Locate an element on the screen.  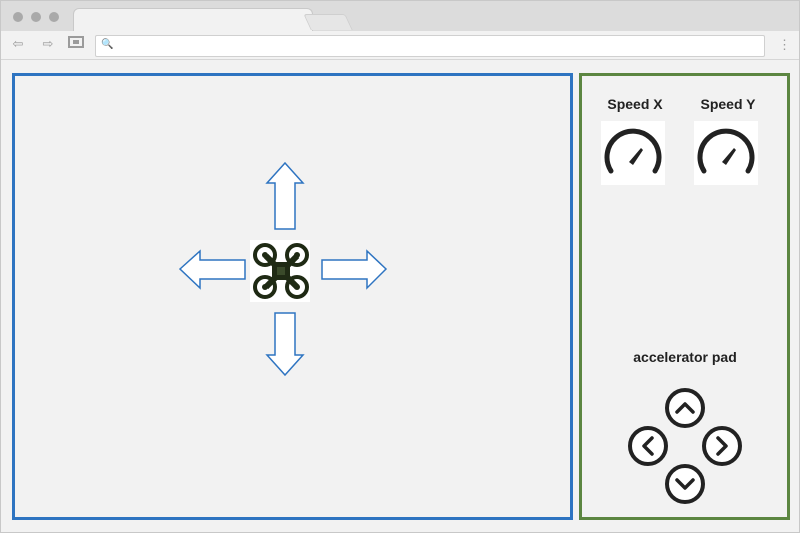
accelerator-down-button is located at coordinates (685, 484).